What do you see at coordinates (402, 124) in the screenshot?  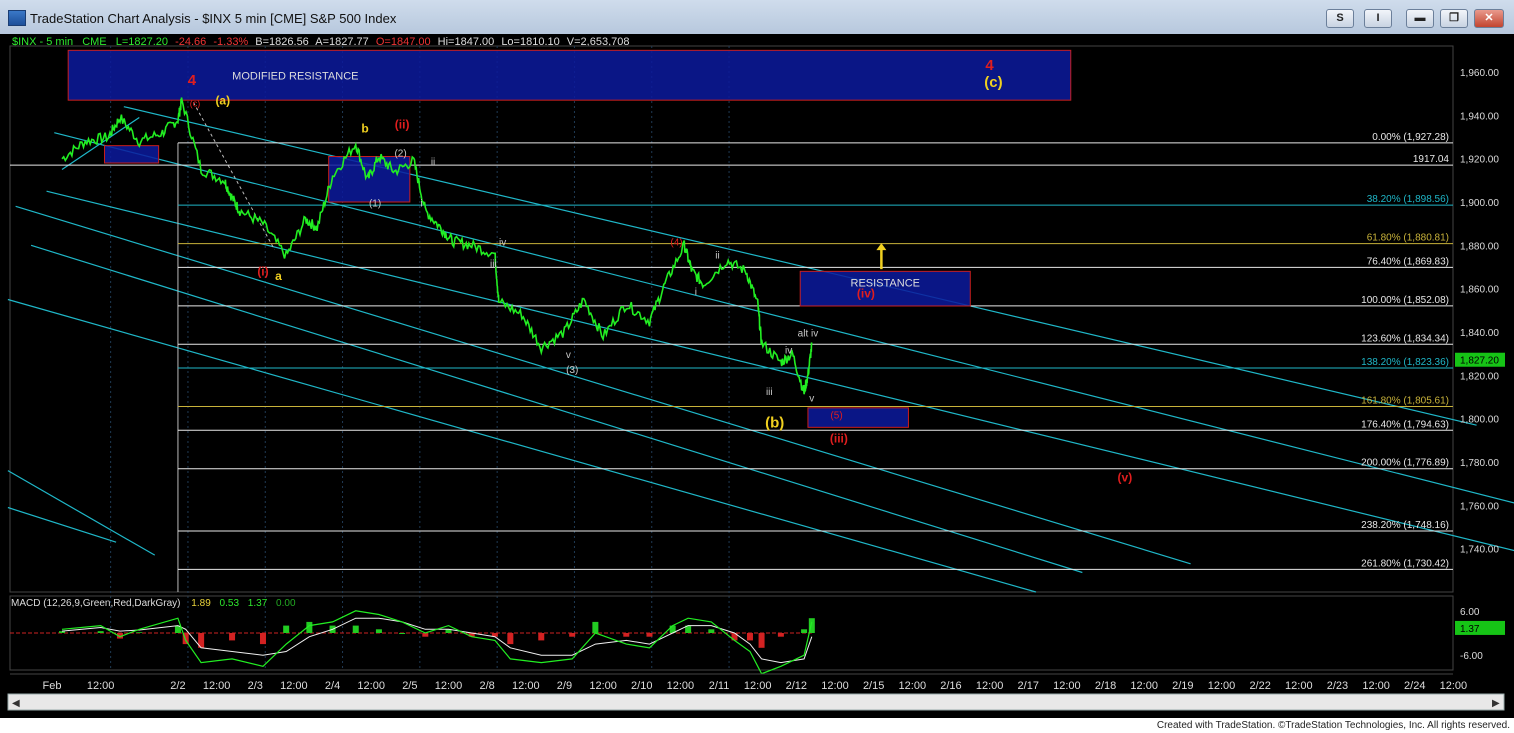 I see `wave-label-4: (ii)` at bounding box center [402, 124].